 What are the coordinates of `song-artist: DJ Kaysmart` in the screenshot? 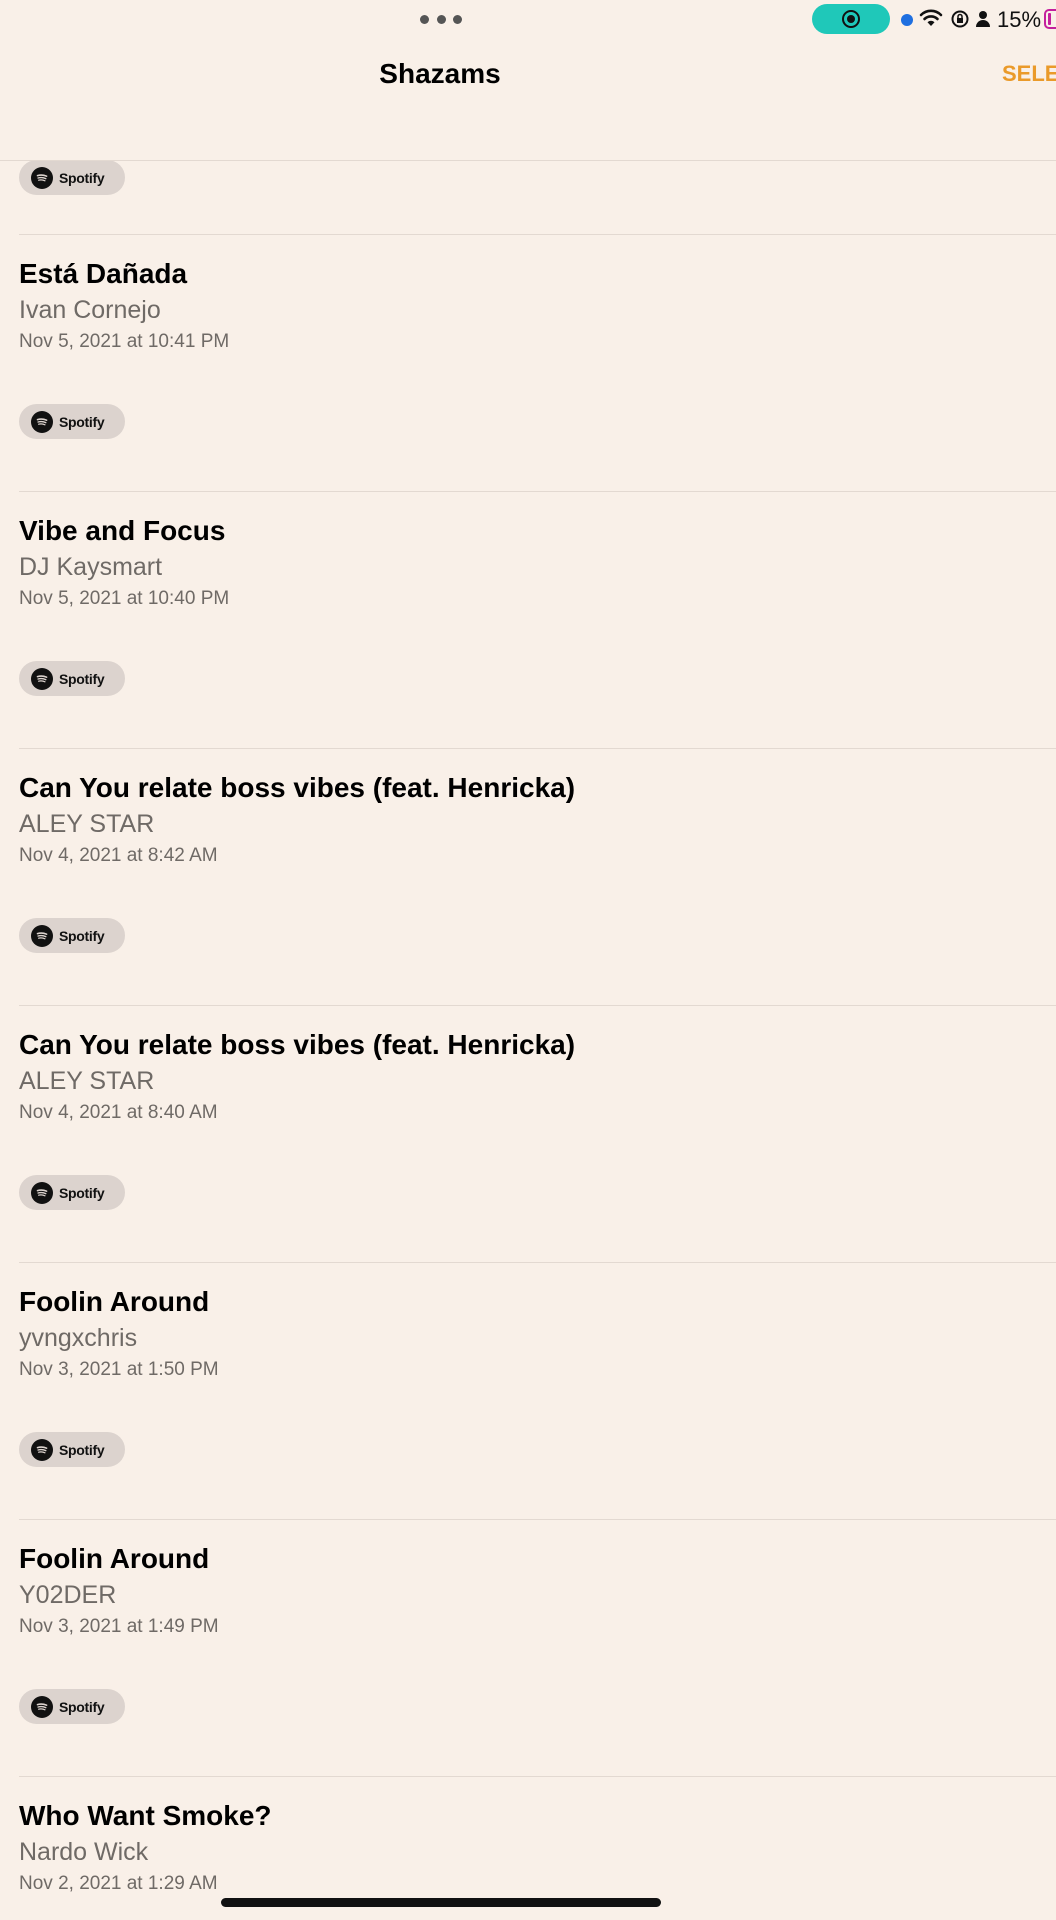 It's located at (91, 567).